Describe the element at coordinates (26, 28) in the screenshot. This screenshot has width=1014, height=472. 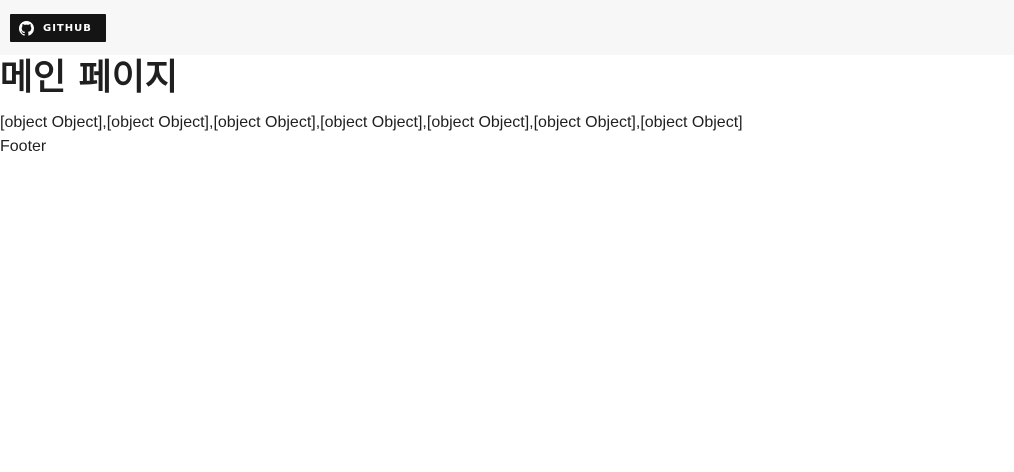
I see `github-icon` at that location.